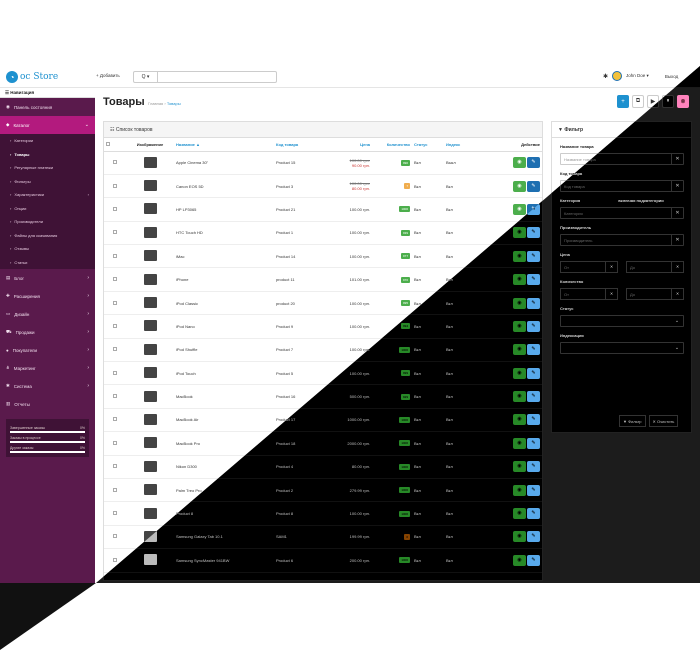 This screenshot has height=650, width=700. I want to click on sidebar-sub-reviews: › Отзывы, so click(47, 249).